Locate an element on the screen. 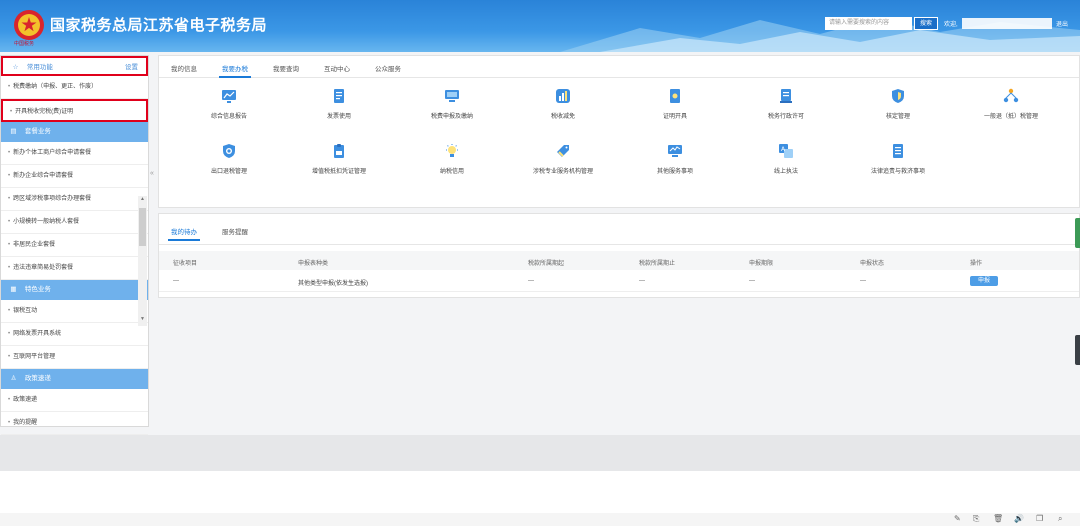 The height and width of the screenshot is (526, 1080). collapse-sidebar-icon: « is located at coordinates (153, 177).